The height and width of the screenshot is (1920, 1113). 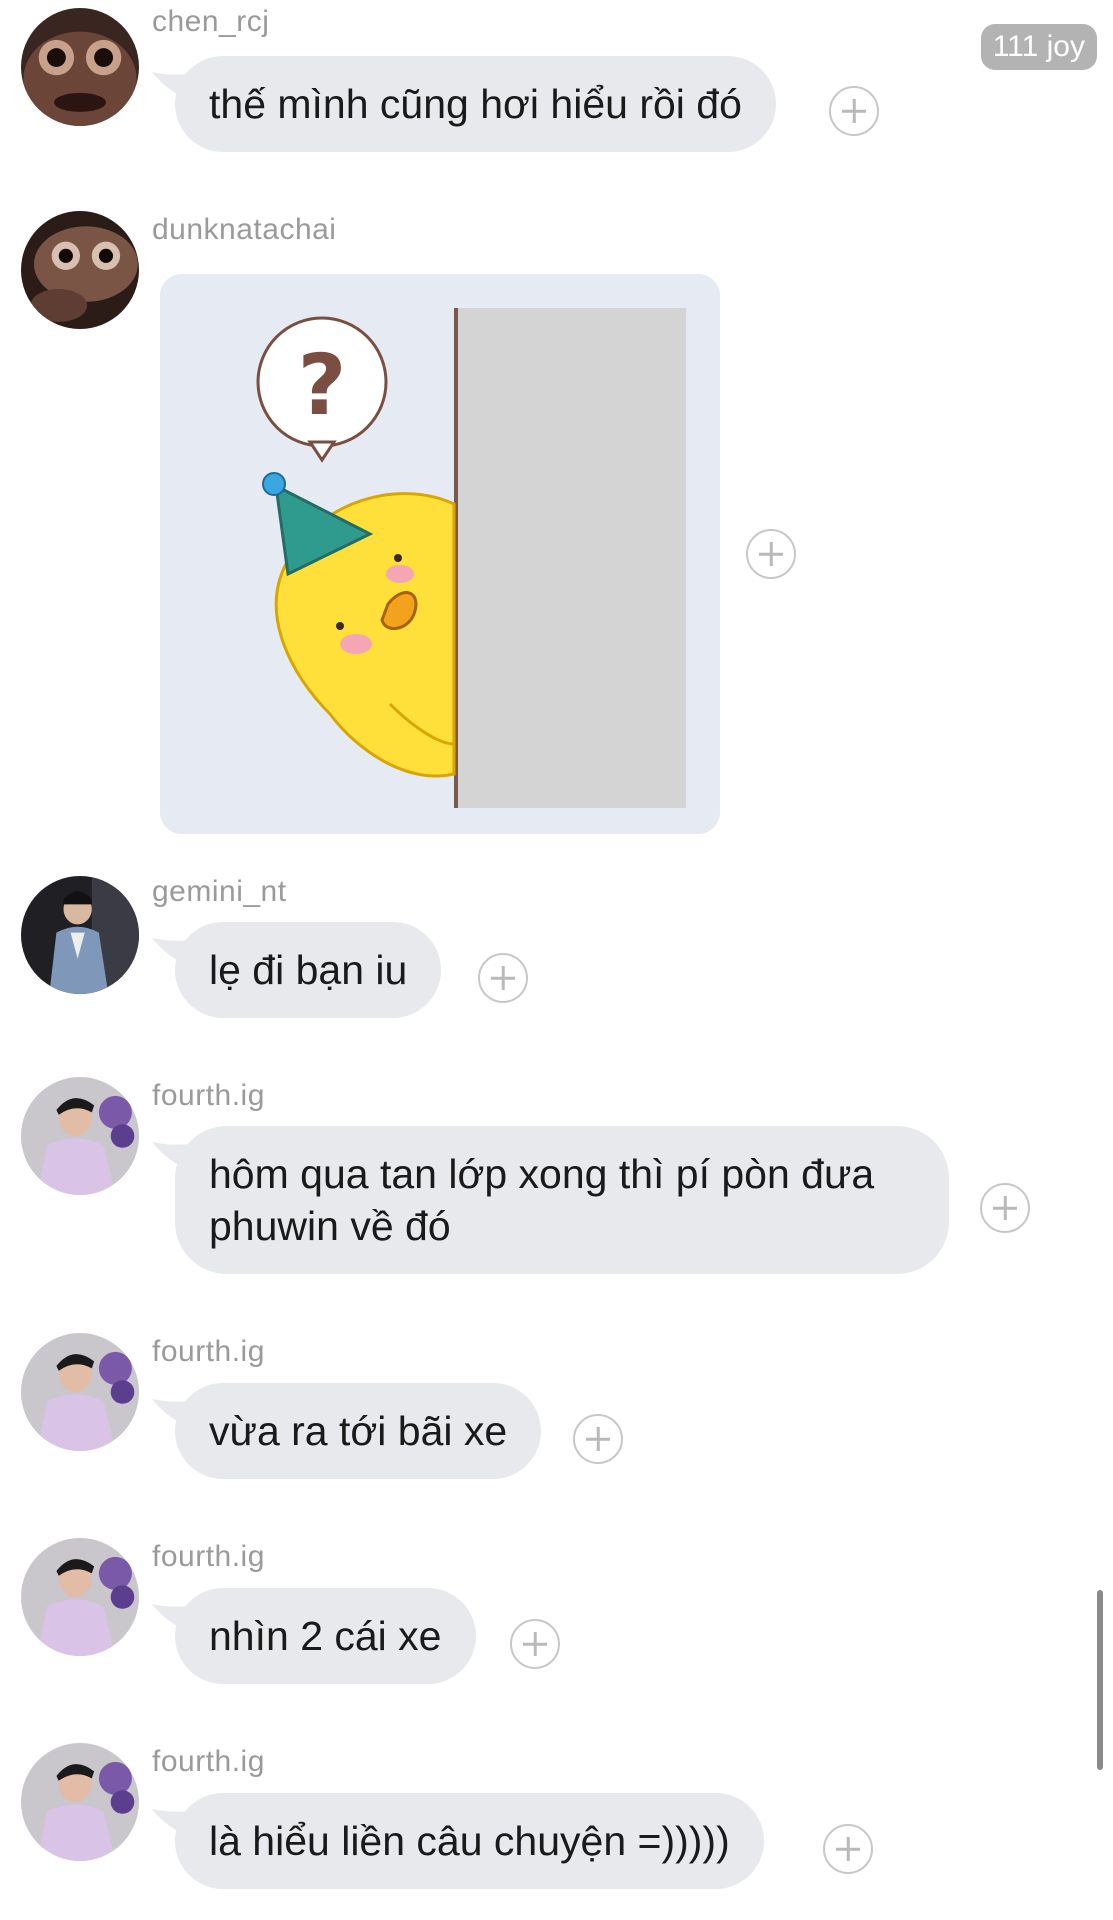 What do you see at coordinates (1100, 1680) in the screenshot?
I see `scrollbar` at bounding box center [1100, 1680].